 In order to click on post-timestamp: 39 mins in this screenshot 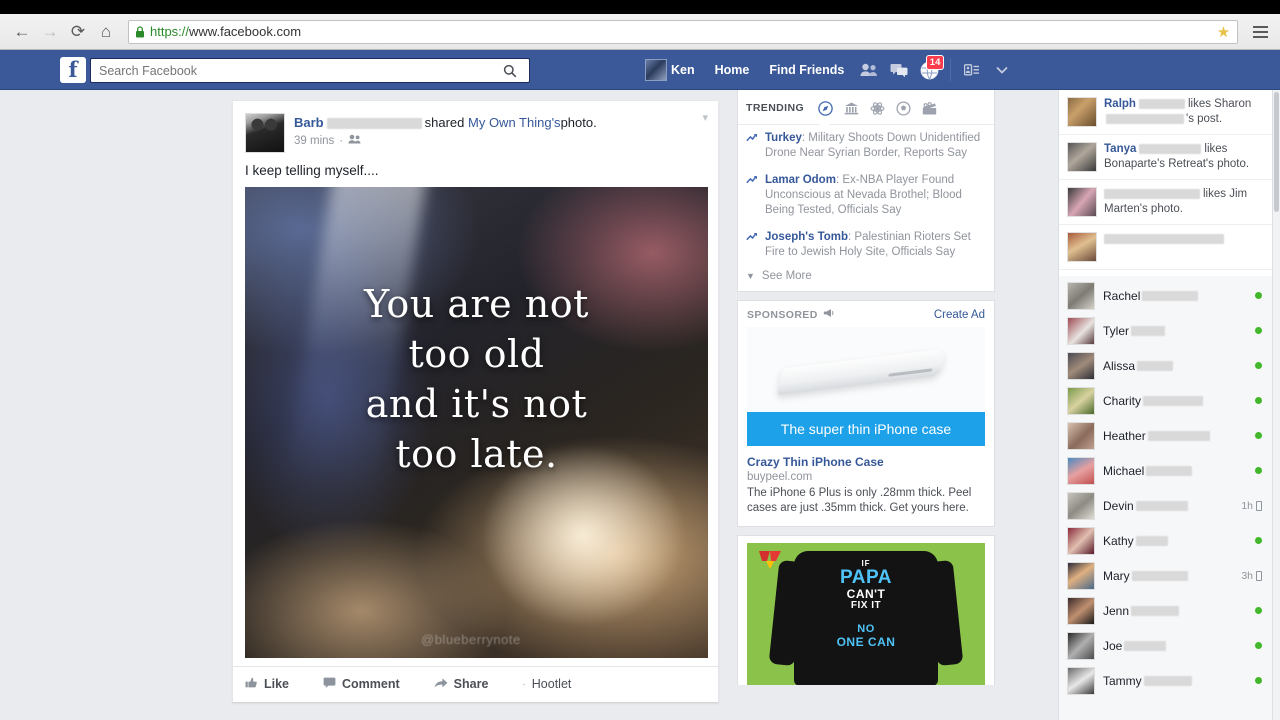, I will do `click(314, 141)`.